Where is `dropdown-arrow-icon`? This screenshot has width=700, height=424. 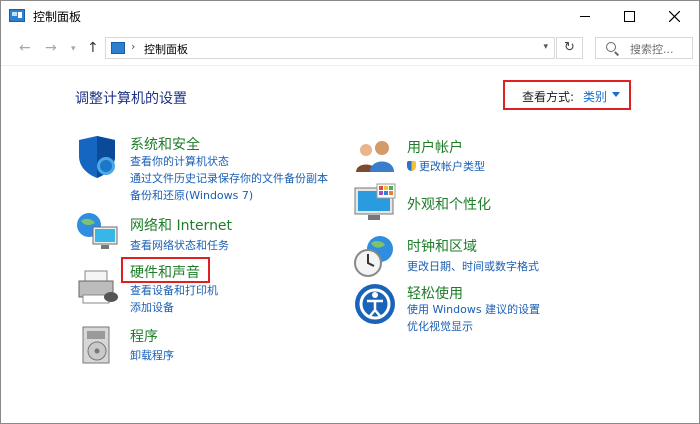 dropdown-arrow-icon is located at coordinates (616, 94).